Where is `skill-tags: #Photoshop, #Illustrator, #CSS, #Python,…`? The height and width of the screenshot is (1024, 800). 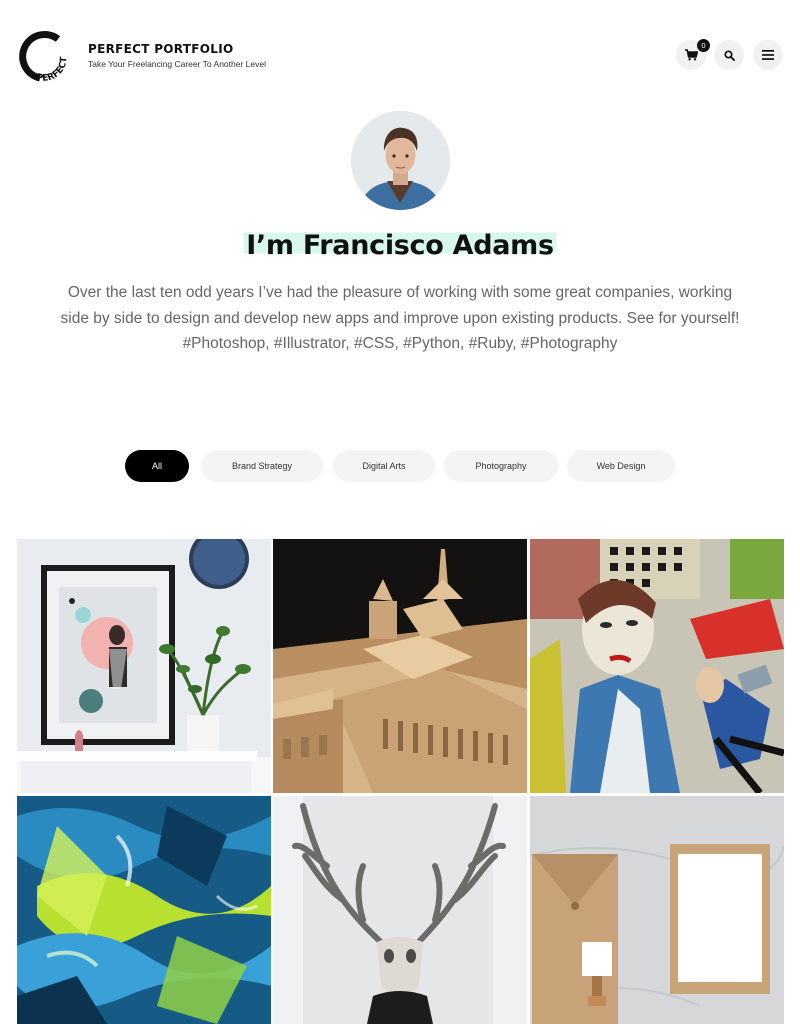 skill-tags: #Photoshop, #Illustrator, #CSS, #Python,… is located at coordinates (400, 343).